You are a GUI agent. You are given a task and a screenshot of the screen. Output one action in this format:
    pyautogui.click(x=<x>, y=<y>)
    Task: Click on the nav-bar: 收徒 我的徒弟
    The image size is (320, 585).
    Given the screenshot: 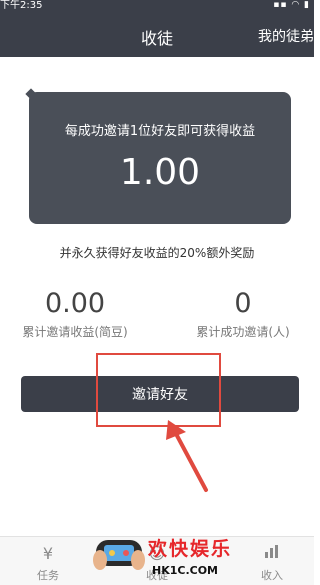 What is the action you would take?
    pyautogui.click(x=157, y=34)
    